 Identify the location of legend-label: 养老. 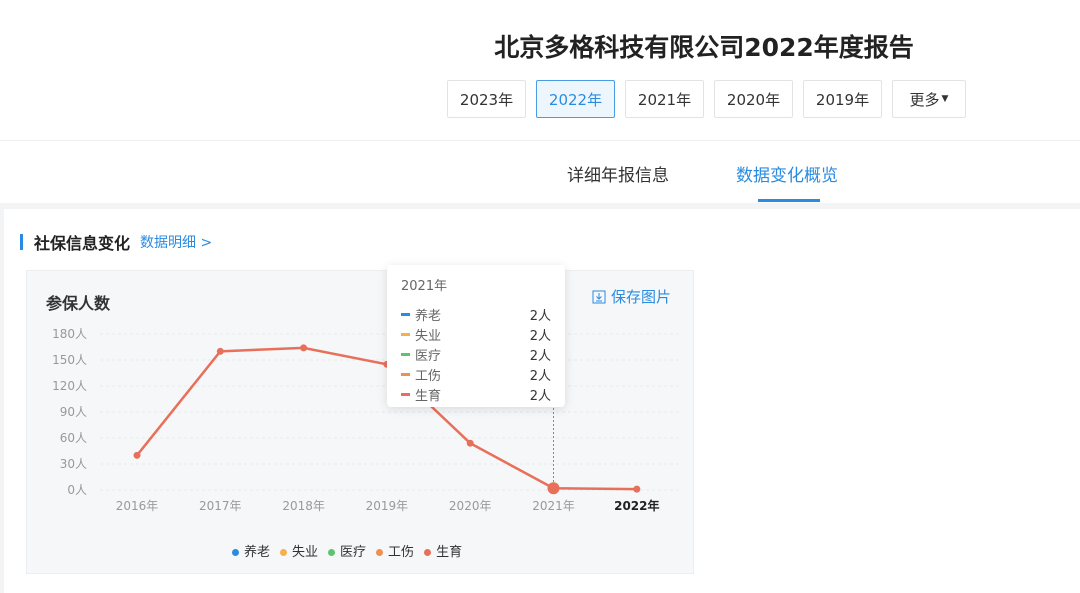
(257, 552).